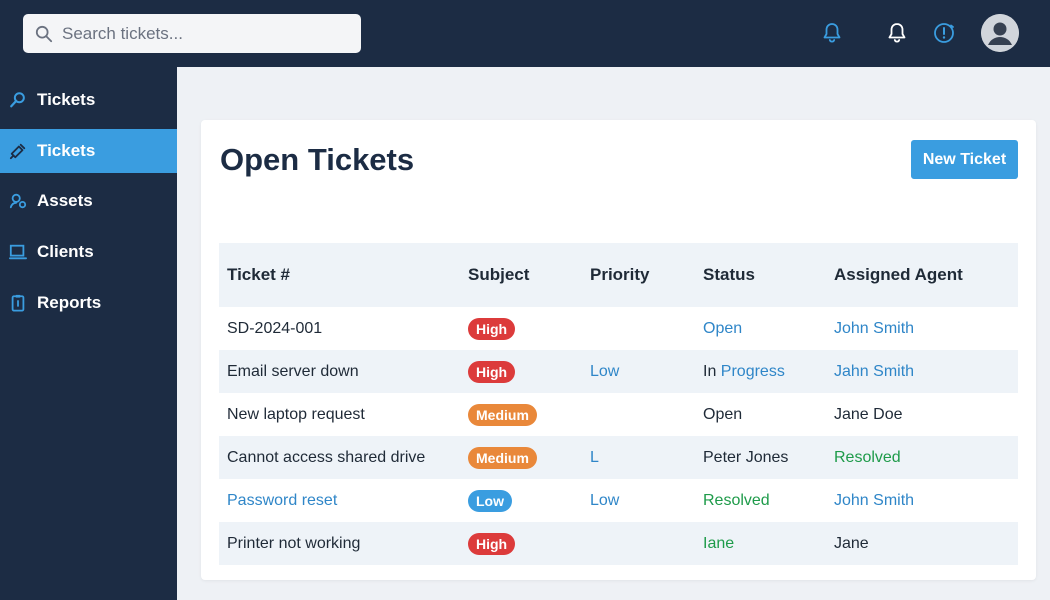 The height and width of the screenshot is (600, 1050). What do you see at coordinates (293, 371) in the screenshot?
I see `ticket-number-cell: Email server down` at bounding box center [293, 371].